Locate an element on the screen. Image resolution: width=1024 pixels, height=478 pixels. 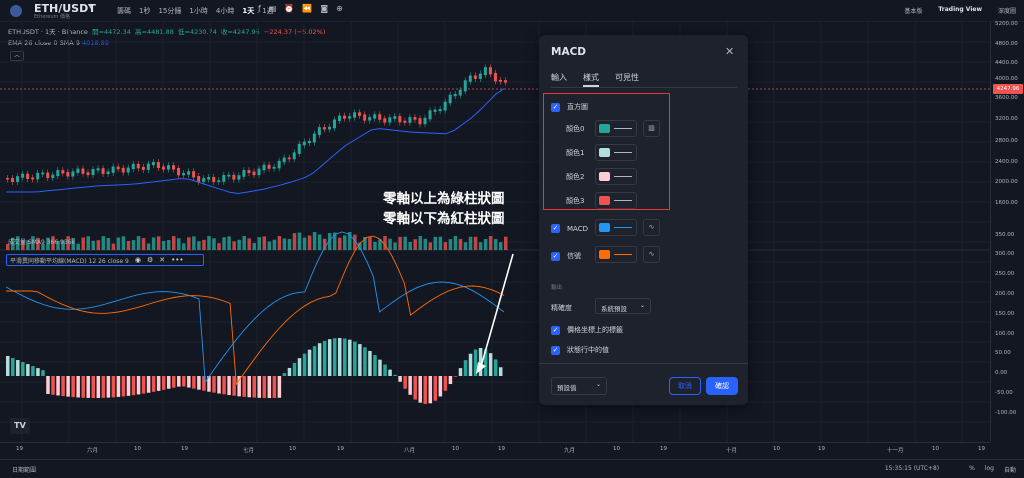
output-section-label: 輸出 is located at coordinates (557, 288).